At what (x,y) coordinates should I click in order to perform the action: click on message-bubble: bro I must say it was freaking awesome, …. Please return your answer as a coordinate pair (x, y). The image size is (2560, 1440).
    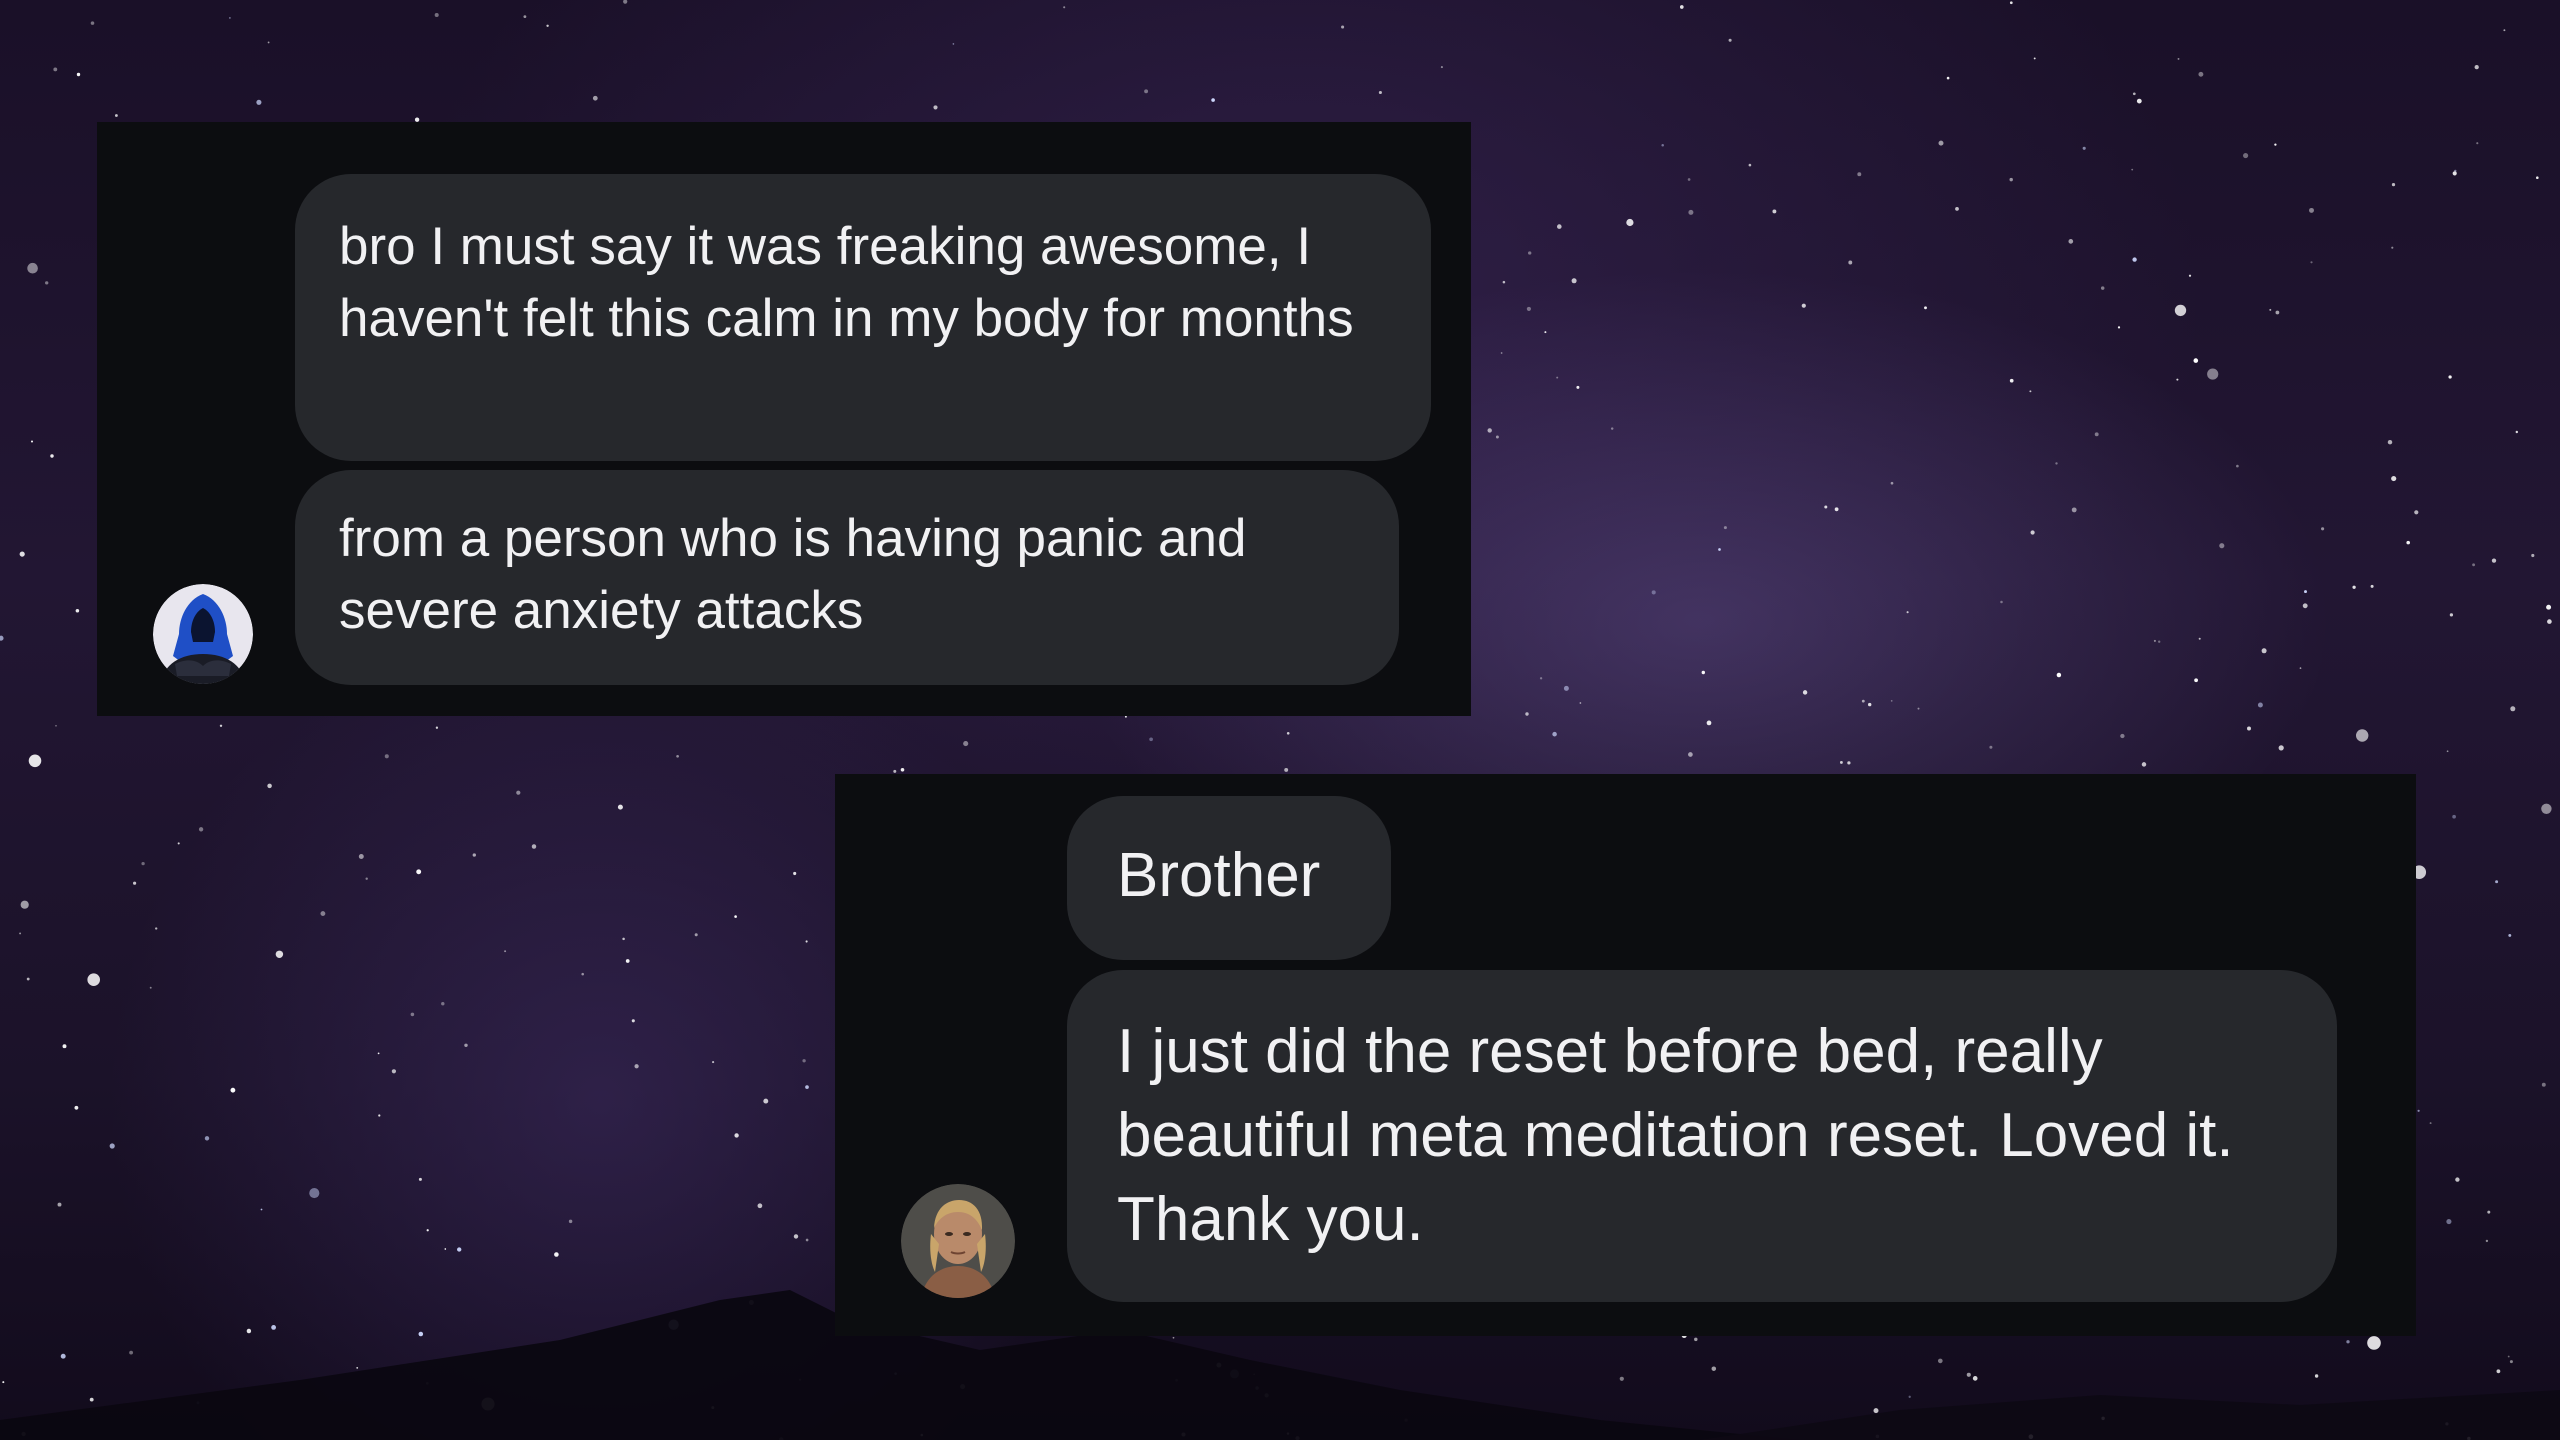
    Looking at the image, I should click on (863, 317).